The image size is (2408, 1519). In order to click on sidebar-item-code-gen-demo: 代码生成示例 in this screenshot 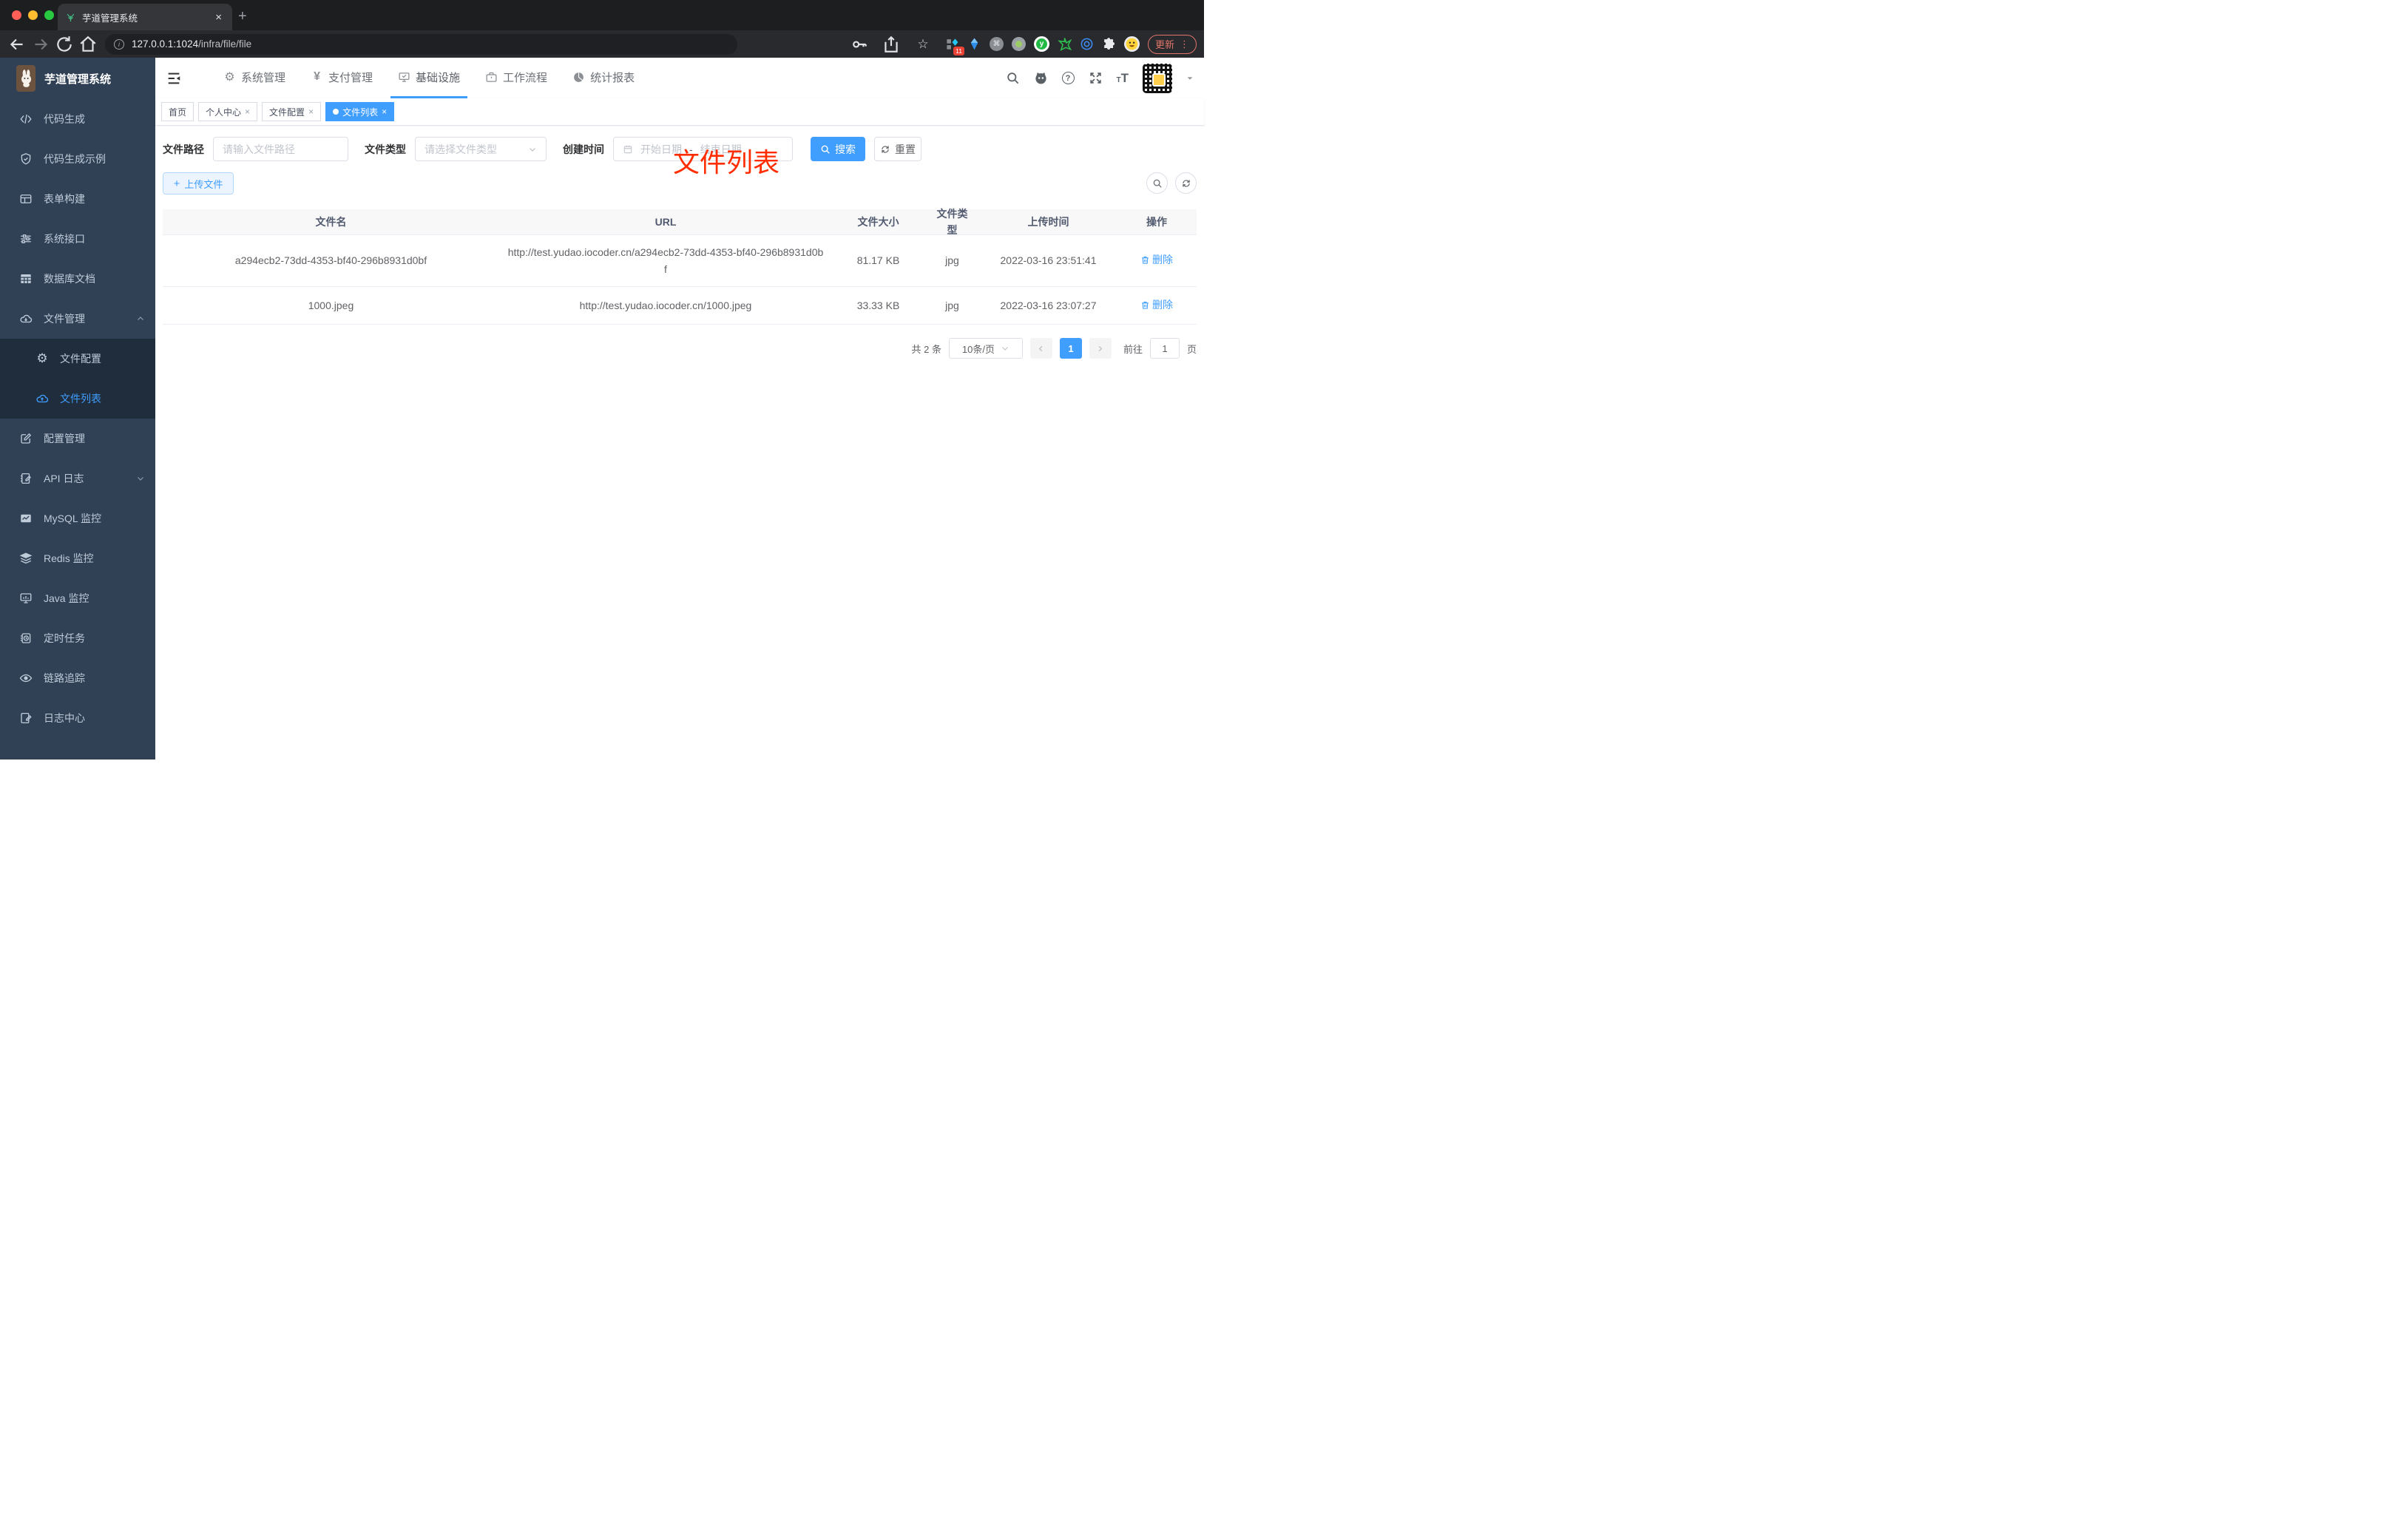, I will do `click(77, 159)`.